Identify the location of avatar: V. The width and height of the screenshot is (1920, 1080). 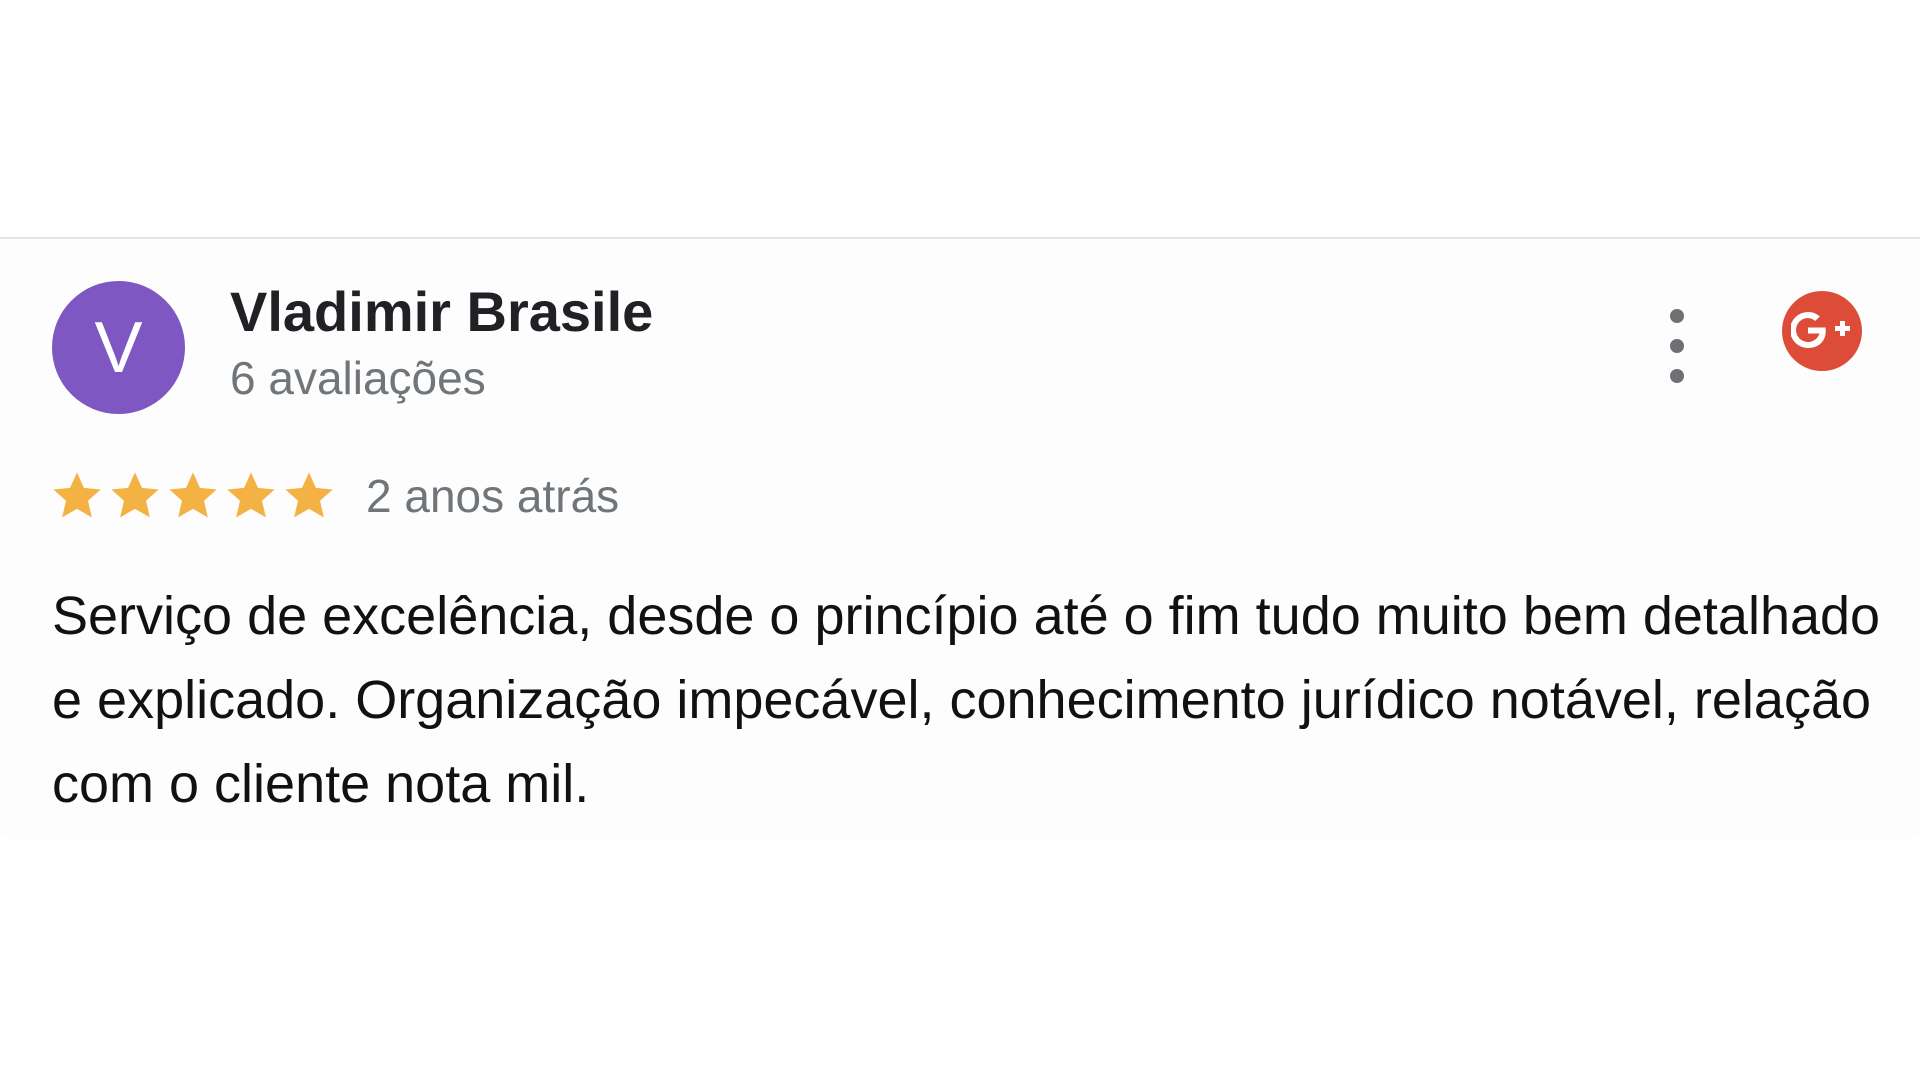
(118, 347).